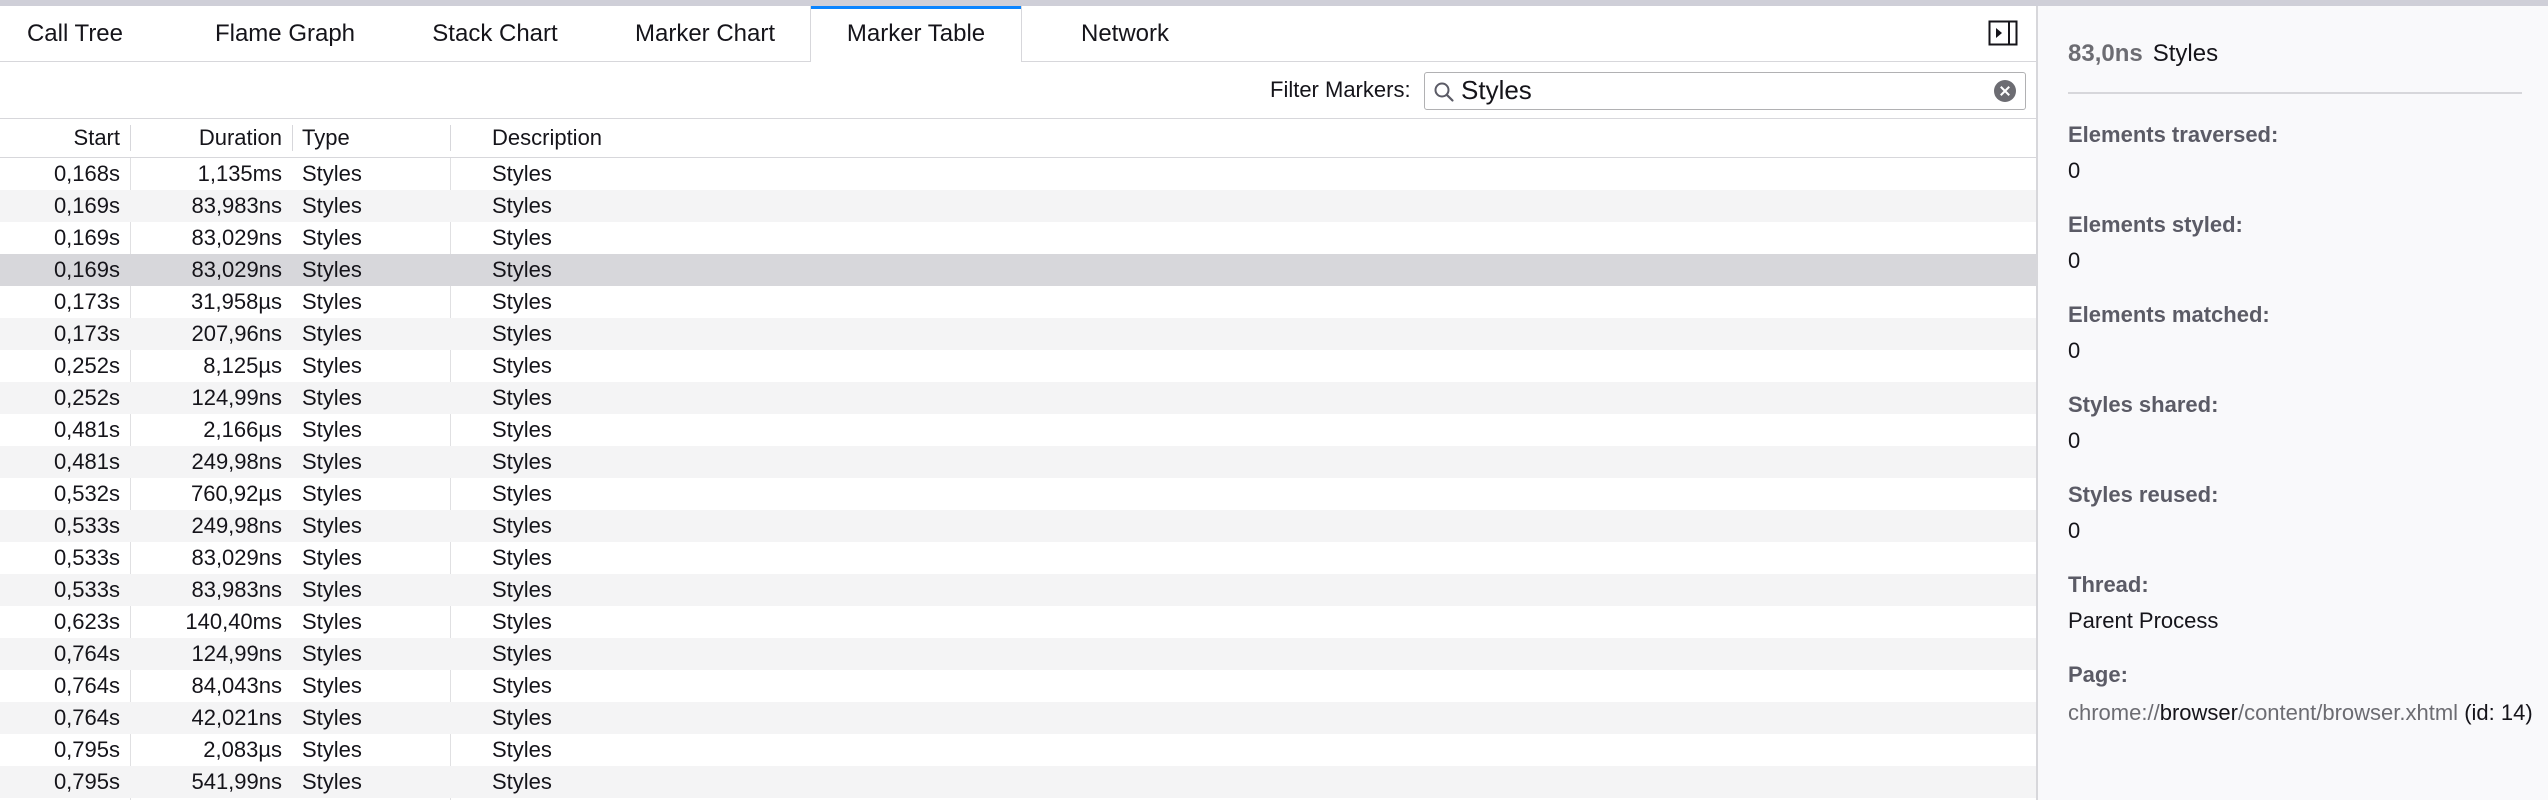 The image size is (2548, 800). I want to click on cell-duration: 207,96ns, so click(236, 333).